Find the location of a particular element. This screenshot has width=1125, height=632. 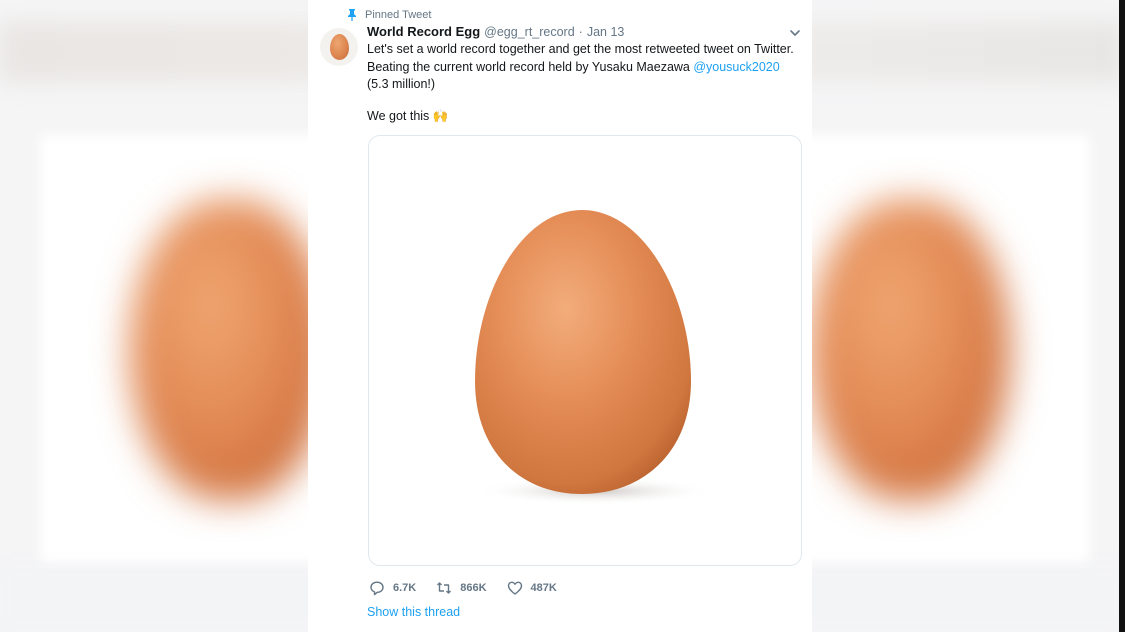

avatar is located at coordinates (339, 47).